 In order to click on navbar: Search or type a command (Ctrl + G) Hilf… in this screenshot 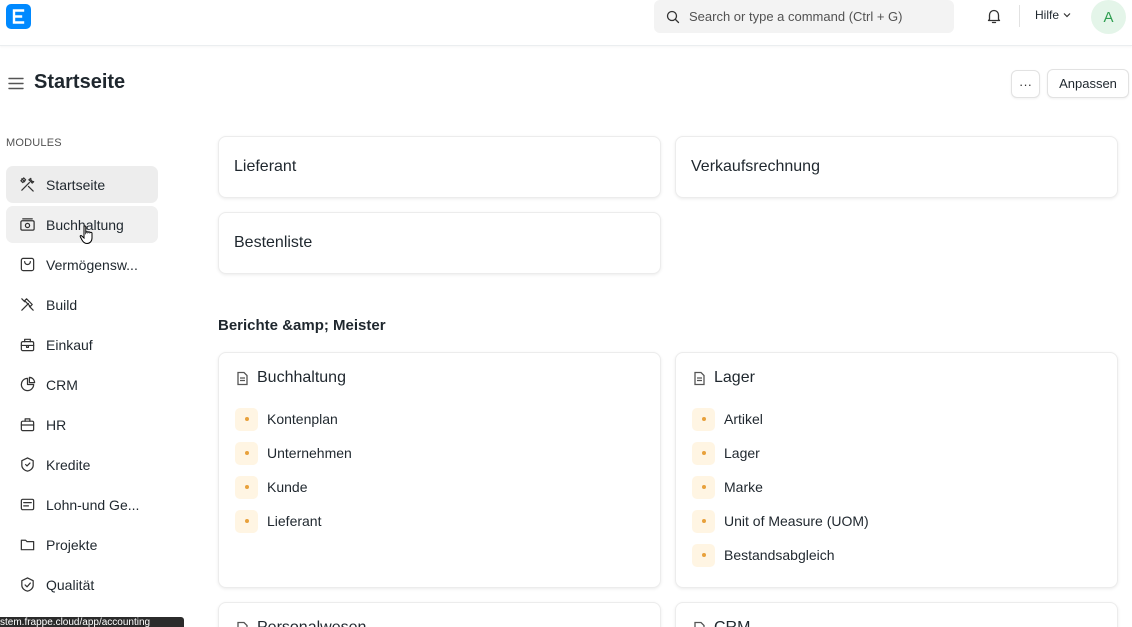, I will do `click(566, 23)`.